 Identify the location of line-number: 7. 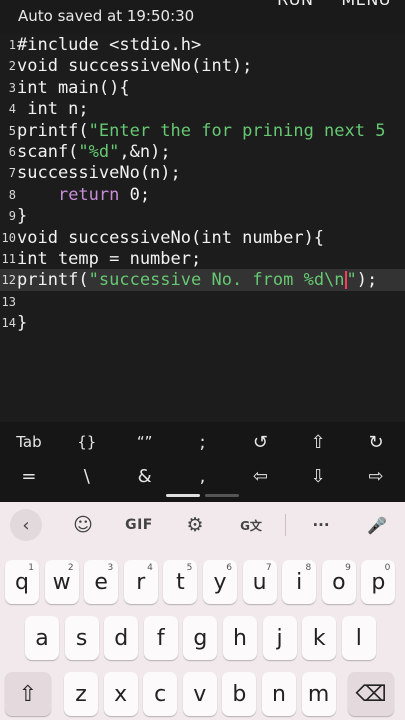
(12, 173).